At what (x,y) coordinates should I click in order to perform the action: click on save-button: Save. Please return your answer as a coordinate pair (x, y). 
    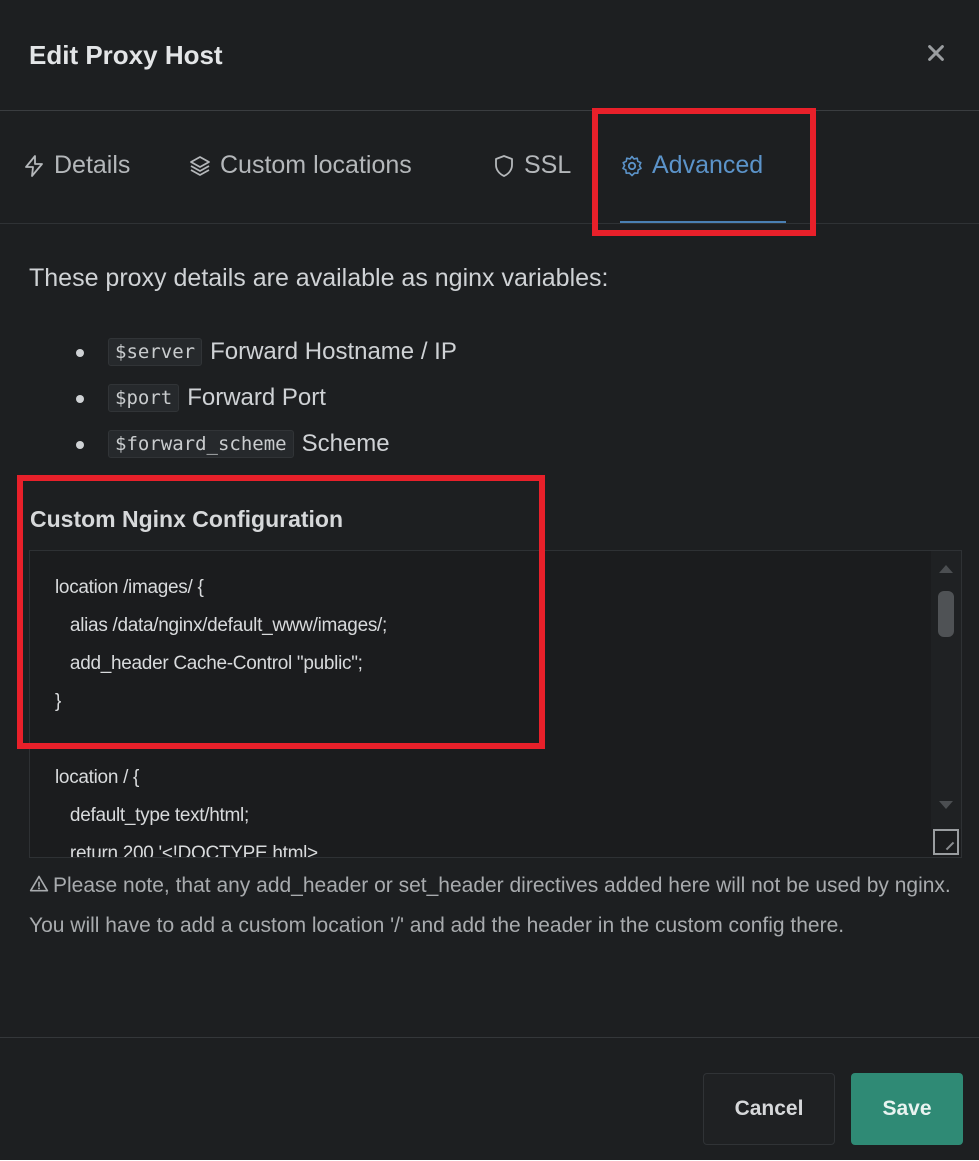
    Looking at the image, I should click on (907, 1109).